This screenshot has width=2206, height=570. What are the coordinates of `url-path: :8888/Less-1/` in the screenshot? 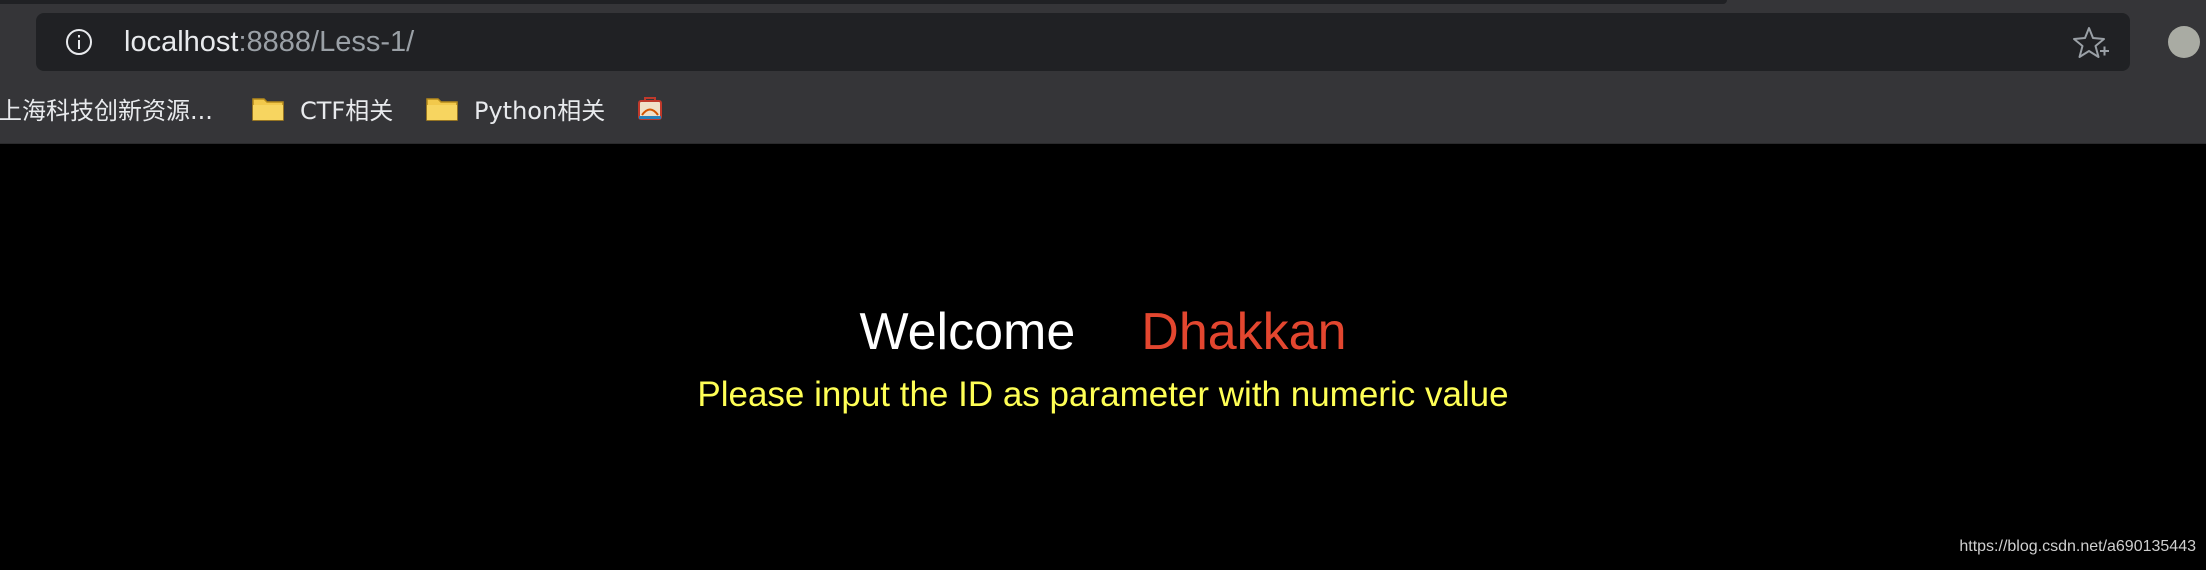 It's located at (326, 42).